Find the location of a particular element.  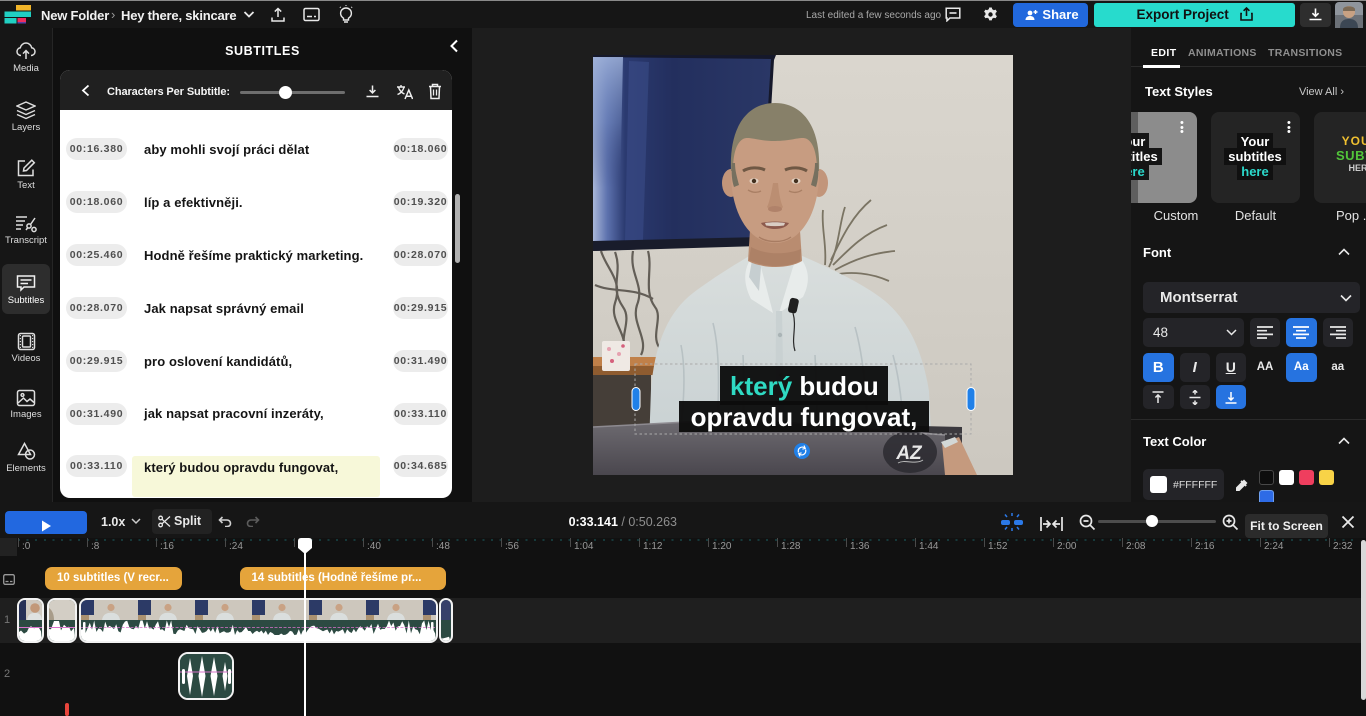

svg-text: opravdu fungovat, is located at coordinates (804, 417).